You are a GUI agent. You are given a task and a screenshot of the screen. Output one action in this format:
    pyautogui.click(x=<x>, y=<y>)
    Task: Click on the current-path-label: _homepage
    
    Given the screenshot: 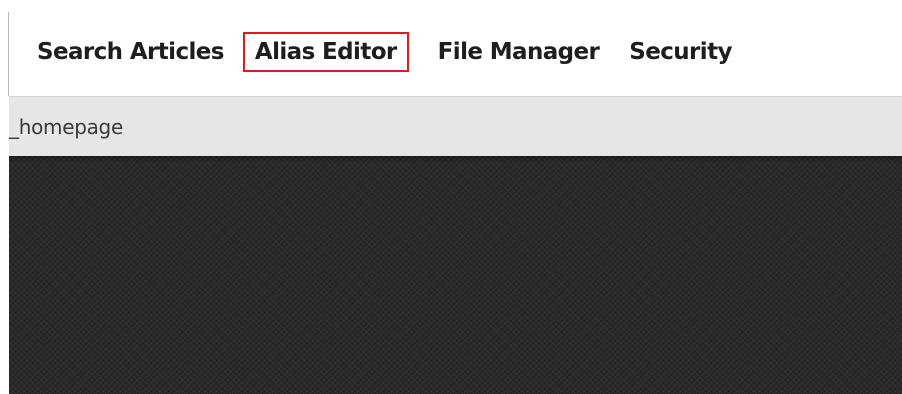 What is the action you would take?
    pyautogui.click(x=66, y=126)
    